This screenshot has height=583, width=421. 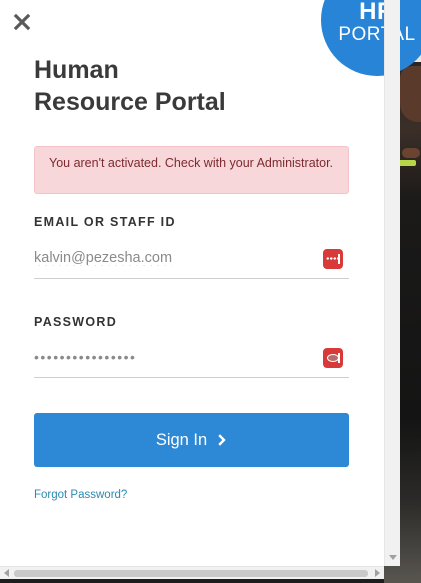 What do you see at coordinates (333, 259) in the screenshot?
I see `password-manager-icon` at bounding box center [333, 259].